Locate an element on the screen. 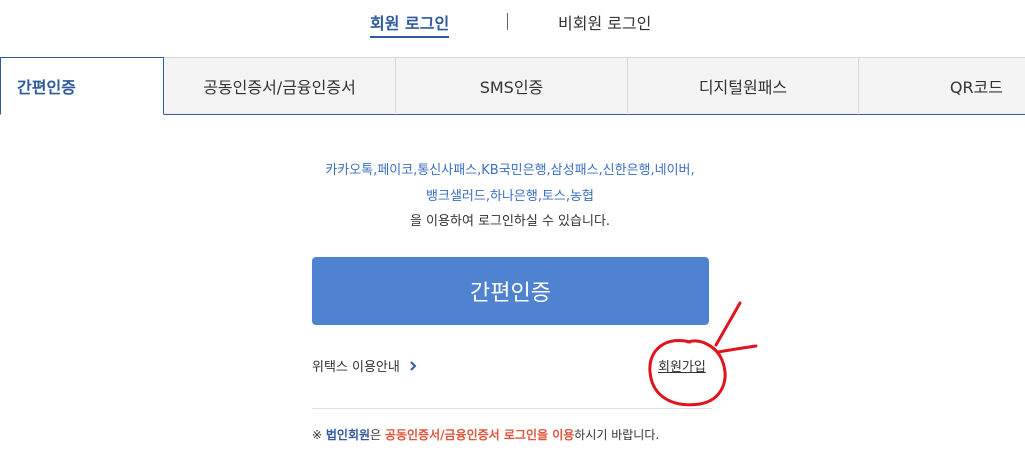  corporate-notice: ※ 법인회원은 공동인증서/금융인증서 로그인을 이용하시기 바랍니다. is located at coordinates (485, 434).